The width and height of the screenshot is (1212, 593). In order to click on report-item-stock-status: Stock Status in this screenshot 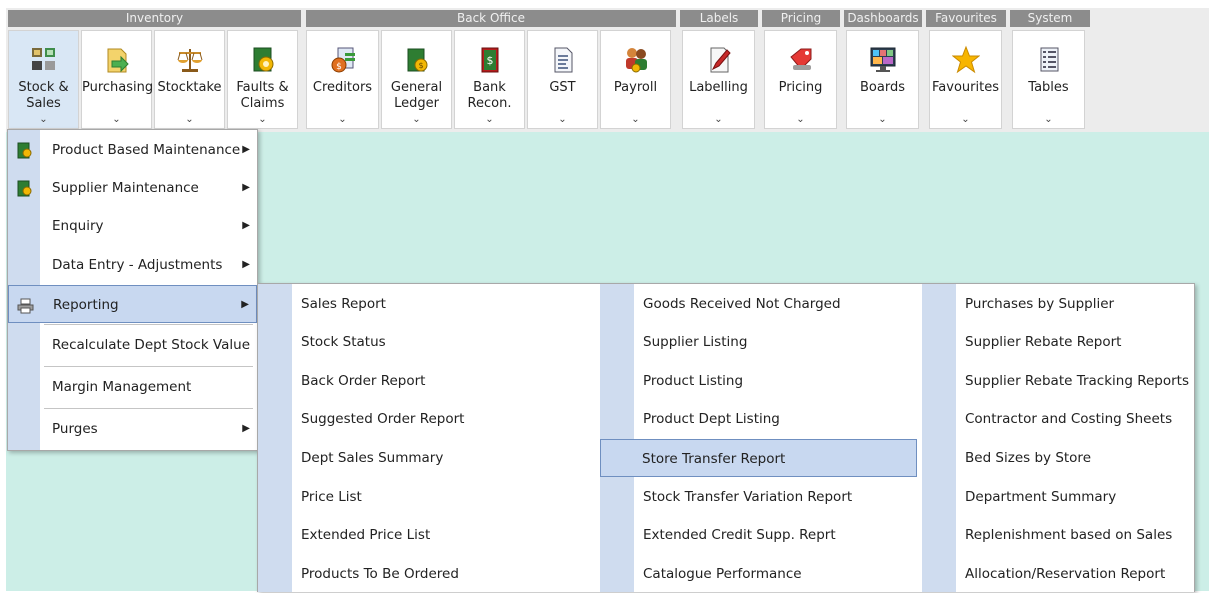, I will do `click(428, 342)`.